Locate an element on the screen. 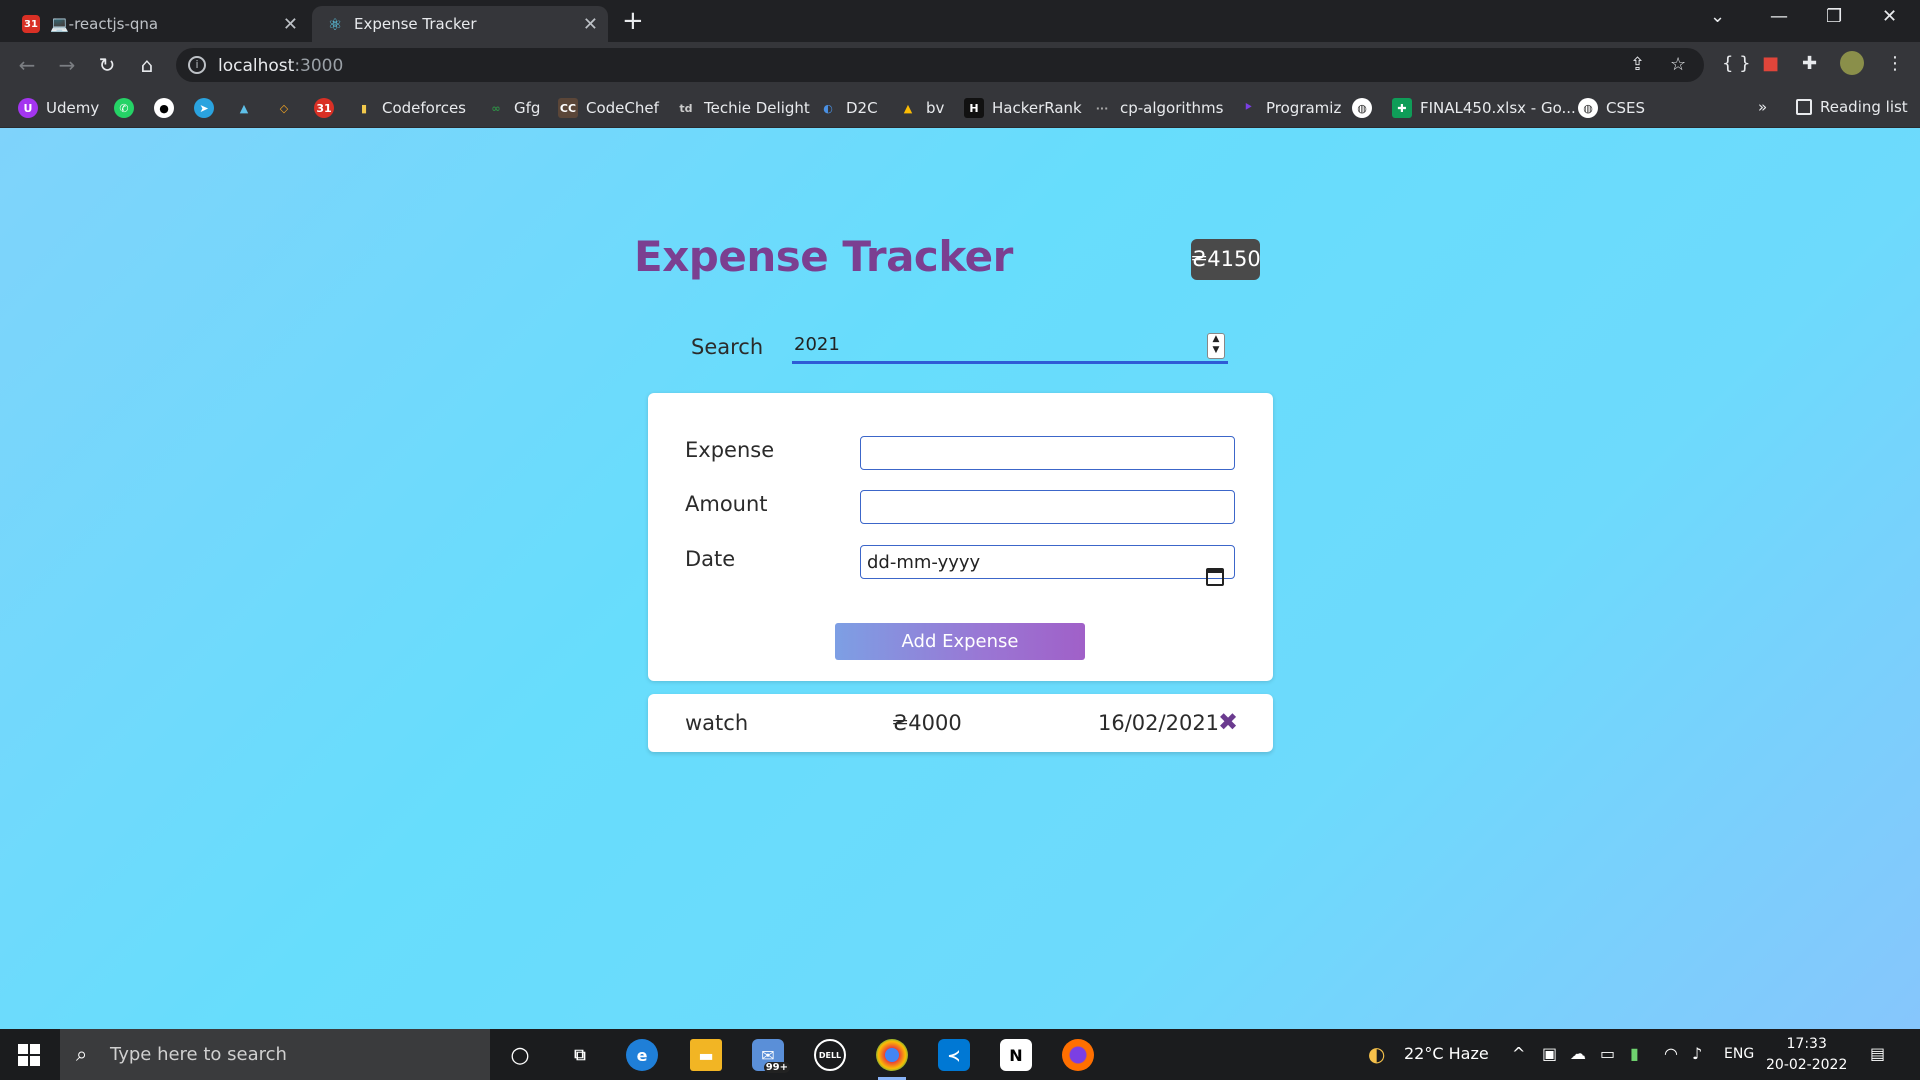 This screenshot has height=1080, width=1920. restore-button: ❐ is located at coordinates (1834, 16).